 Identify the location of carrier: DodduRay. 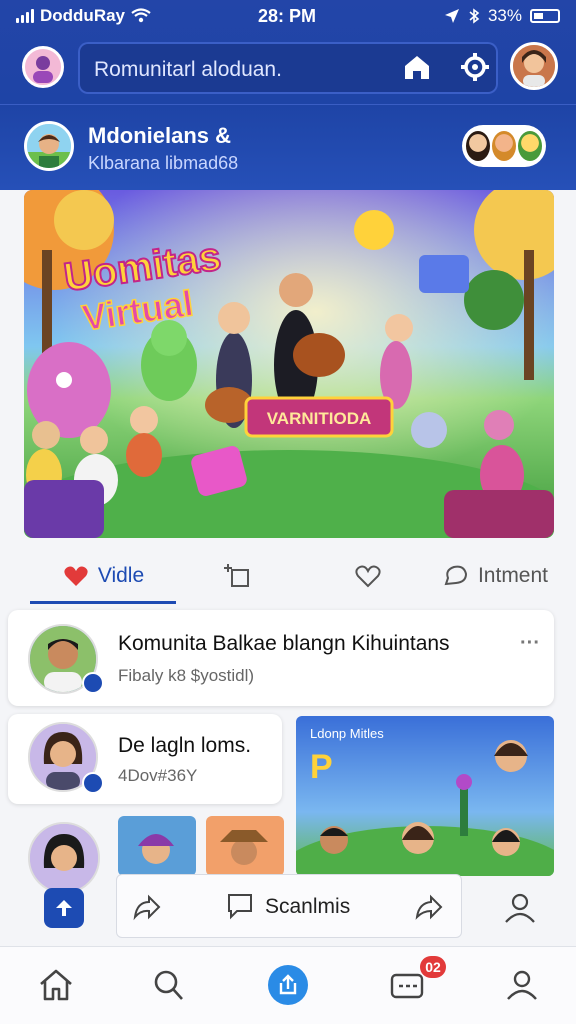
(83, 16).